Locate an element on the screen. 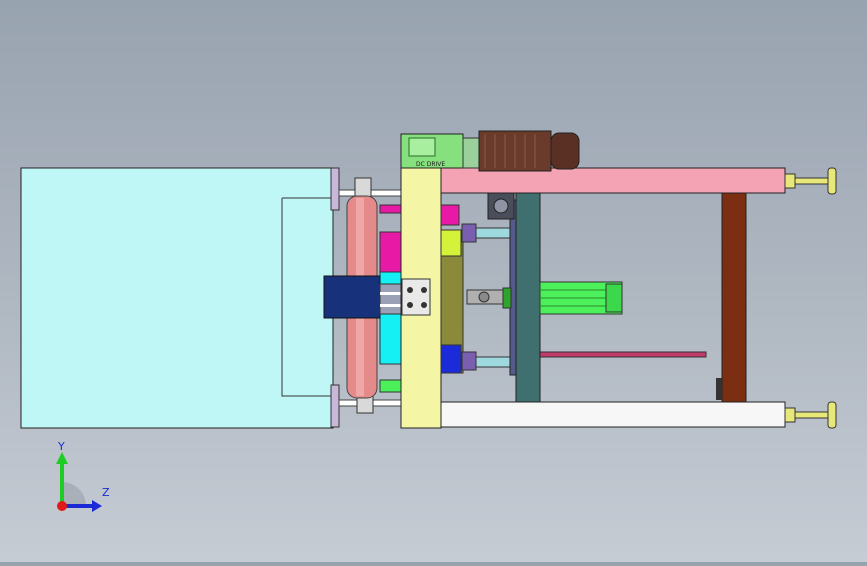 Image resolution: width=867 pixels, height=566 pixels. teal-column is located at coordinates (525, 297).